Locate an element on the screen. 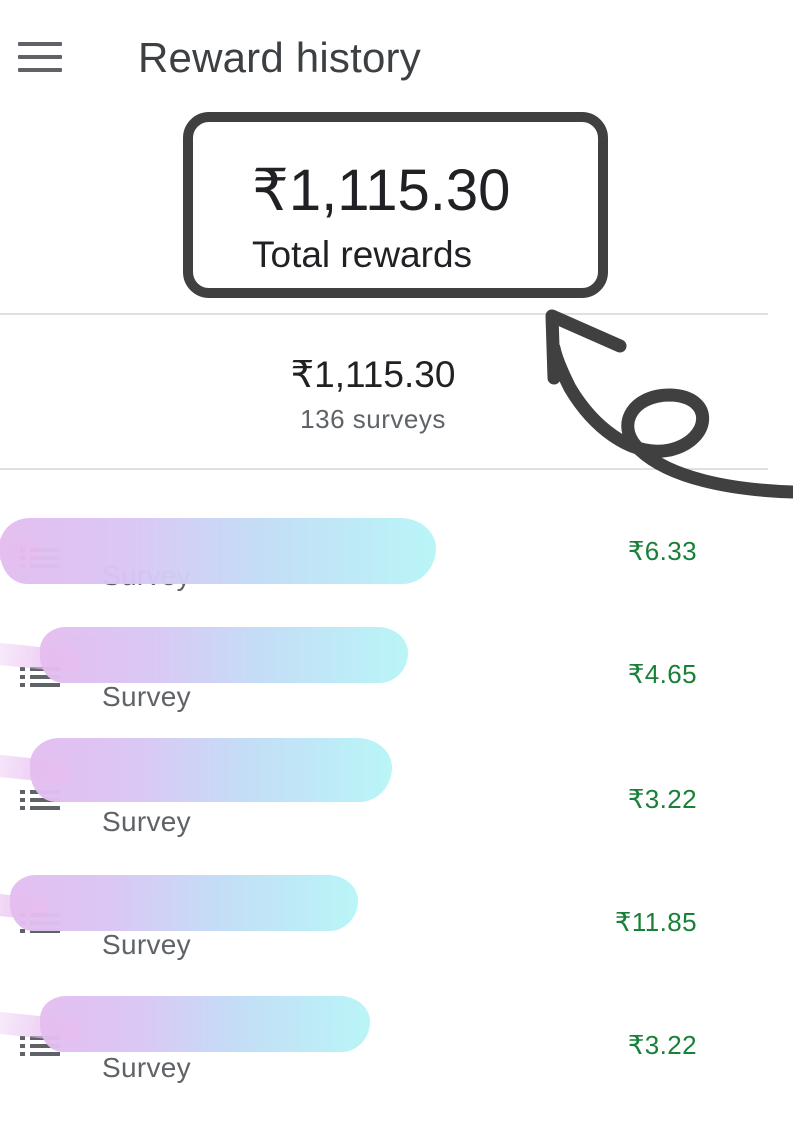 This screenshot has width=793, height=1122. reward-amount: ₹6.33 is located at coordinates (662, 551).